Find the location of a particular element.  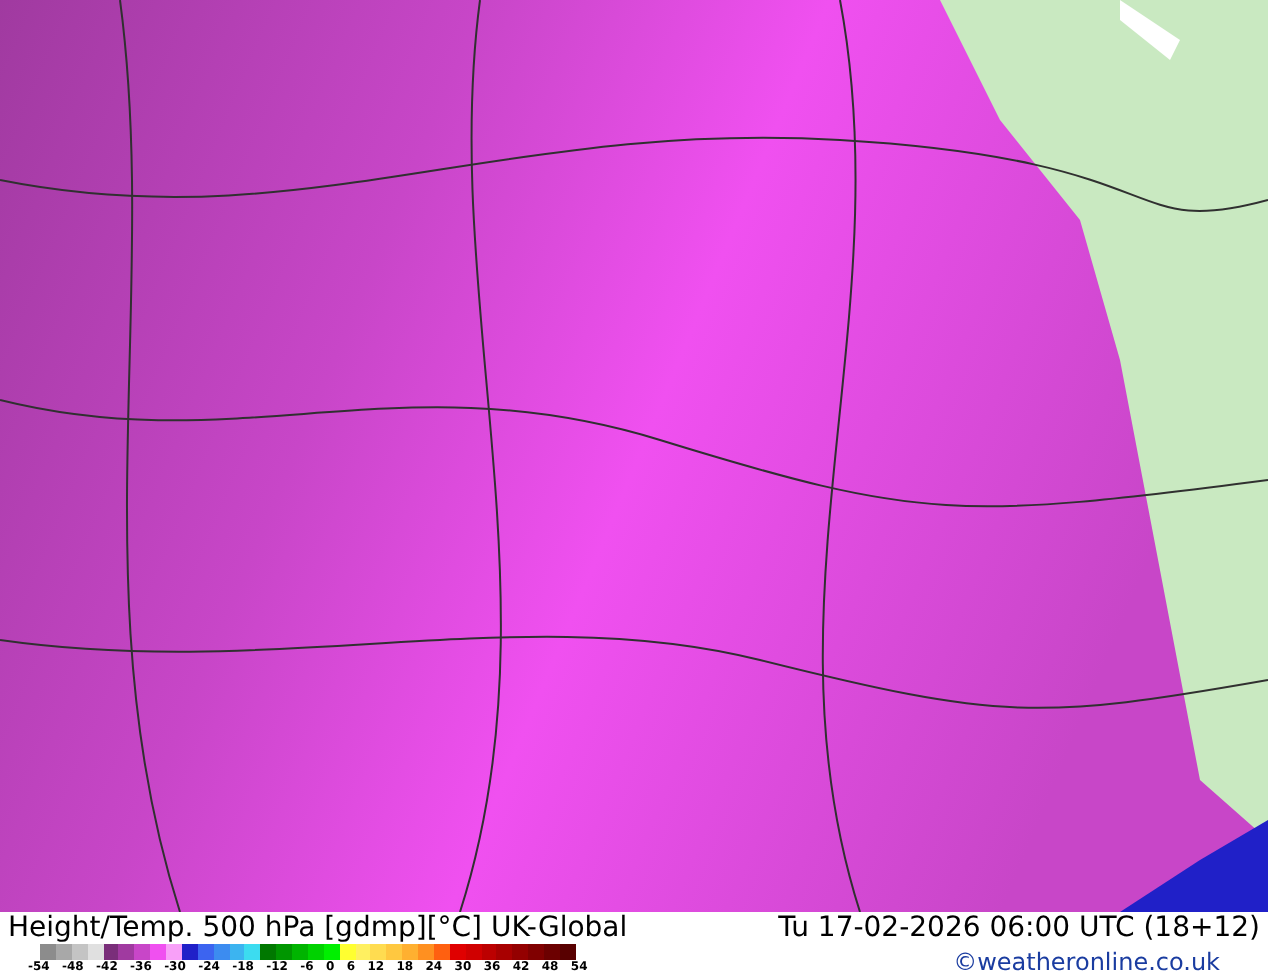

forecast-time: Tu 17-02-2026 06:00 UTC (18+12) is located at coordinates (1019, 928).